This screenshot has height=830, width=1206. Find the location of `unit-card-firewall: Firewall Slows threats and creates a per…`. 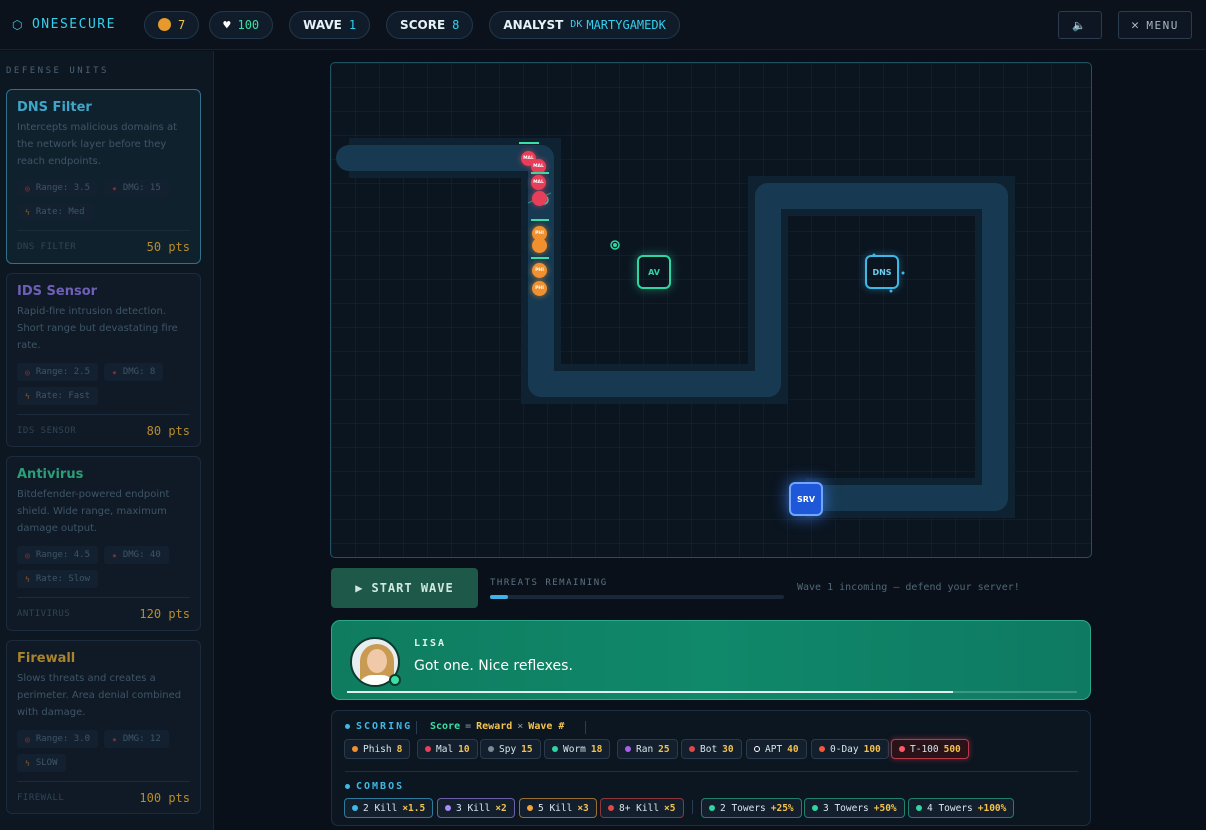

unit-card-firewall: Firewall Slows threats and creates a per… is located at coordinates (103, 727).